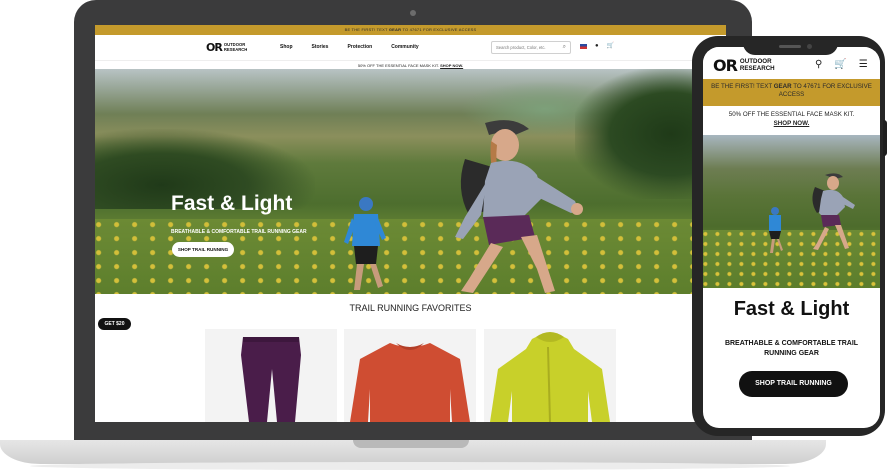 The image size is (890, 475). What do you see at coordinates (790, 46) in the screenshot?
I see `phone-speaker` at bounding box center [790, 46].